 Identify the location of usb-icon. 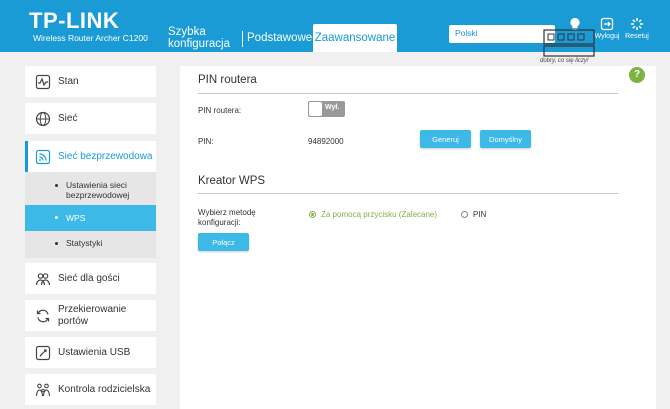
(43, 352).